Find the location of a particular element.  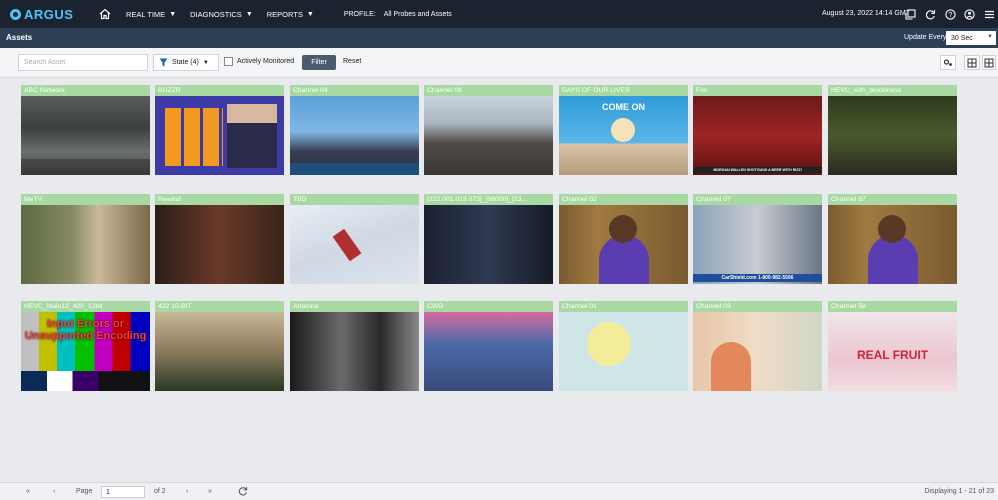

home-icon is located at coordinates (105, 14).